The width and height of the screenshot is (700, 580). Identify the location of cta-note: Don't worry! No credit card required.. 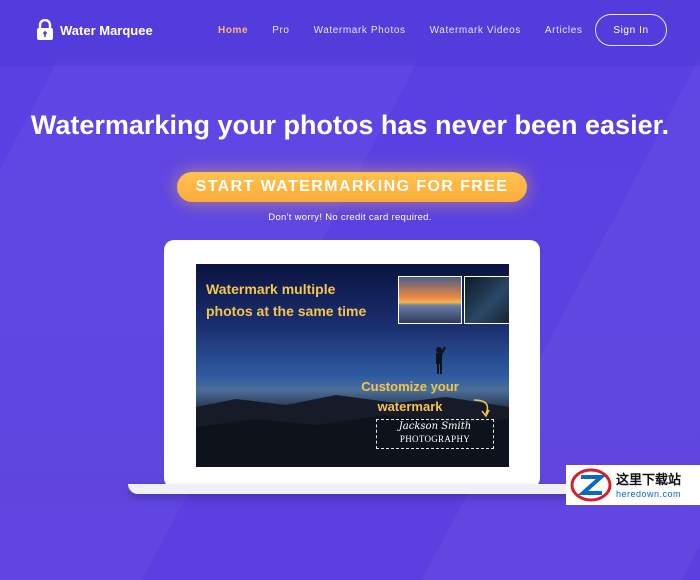
(350, 217).